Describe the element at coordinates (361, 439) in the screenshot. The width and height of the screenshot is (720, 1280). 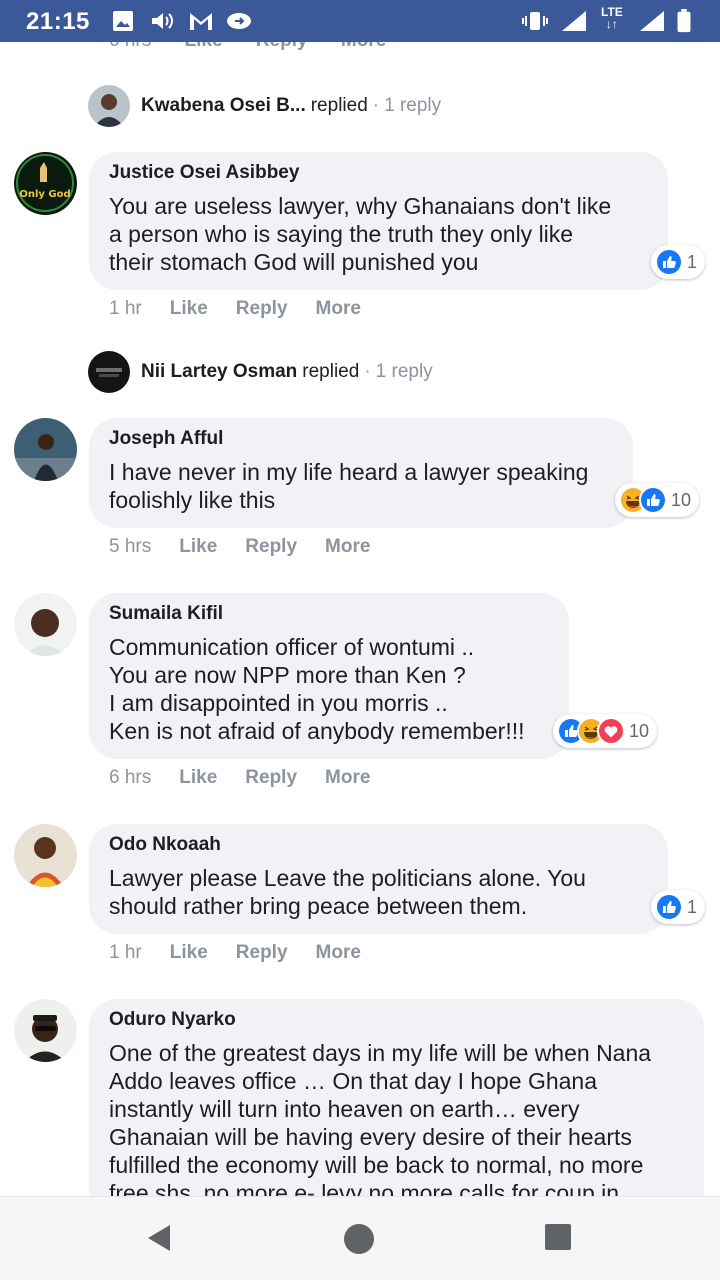
I see `comment-author: Joseph Afful` at that location.